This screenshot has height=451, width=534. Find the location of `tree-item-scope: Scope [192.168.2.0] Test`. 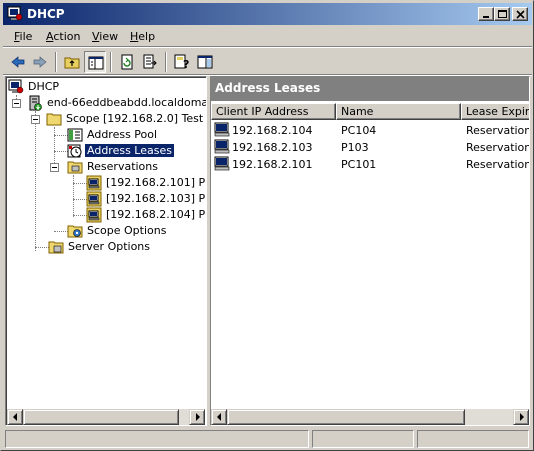

tree-item-scope: Scope [192.168.2.0] Test is located at coordinates (106, 119).